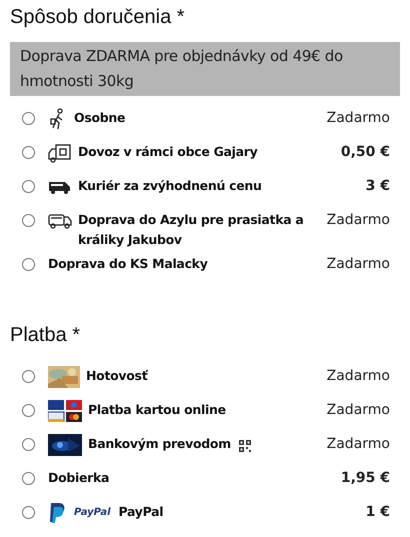  Describe the element at coordinates (65, 411) in the screenshot. I see `payment-cards-icon` at that location.